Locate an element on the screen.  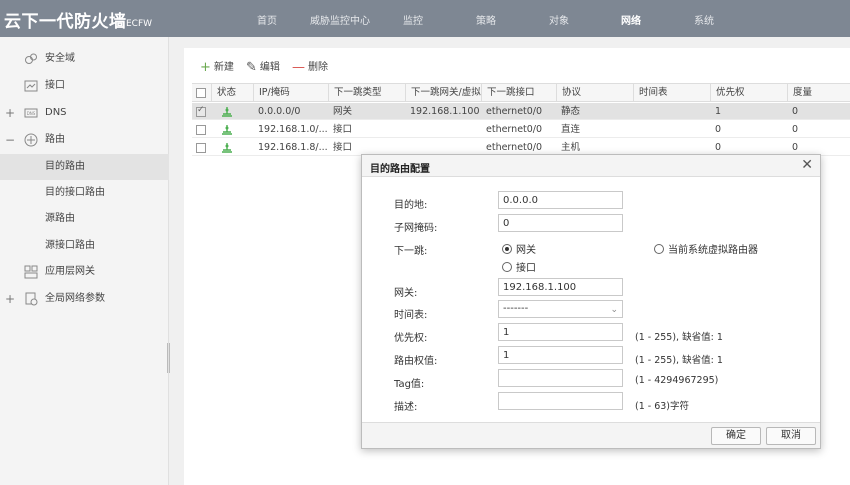
nexthop-vrouter-radio: 当前系统虚拟路由器 is located at coordinates (706, 248).